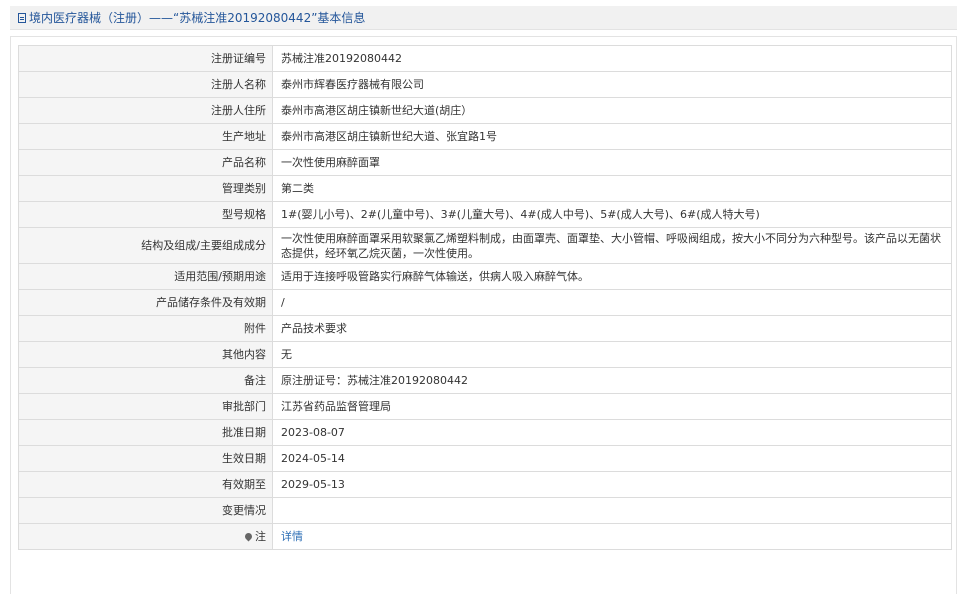 The image size is (957, 594). I want to click on table-row: 批准日期 2023-08-07, so click(485, 432).